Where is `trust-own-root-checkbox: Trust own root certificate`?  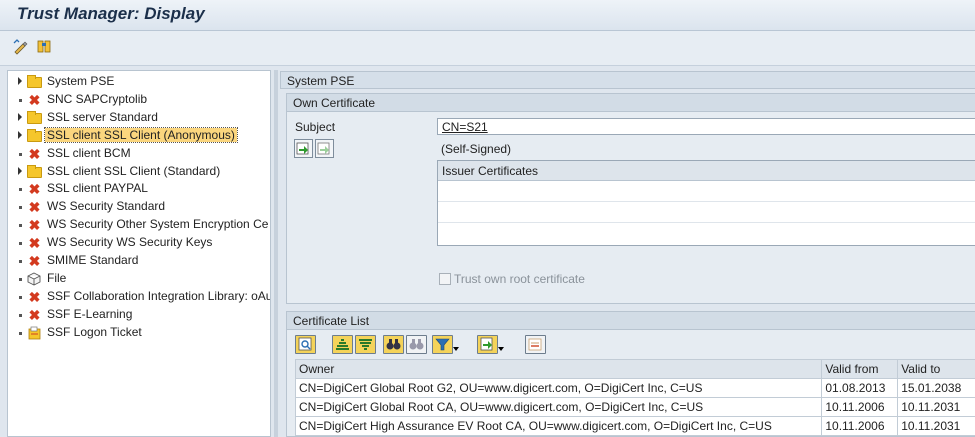
trust-own-root-checkbox: Trust own root certificate is located at coordinates (512, 279).